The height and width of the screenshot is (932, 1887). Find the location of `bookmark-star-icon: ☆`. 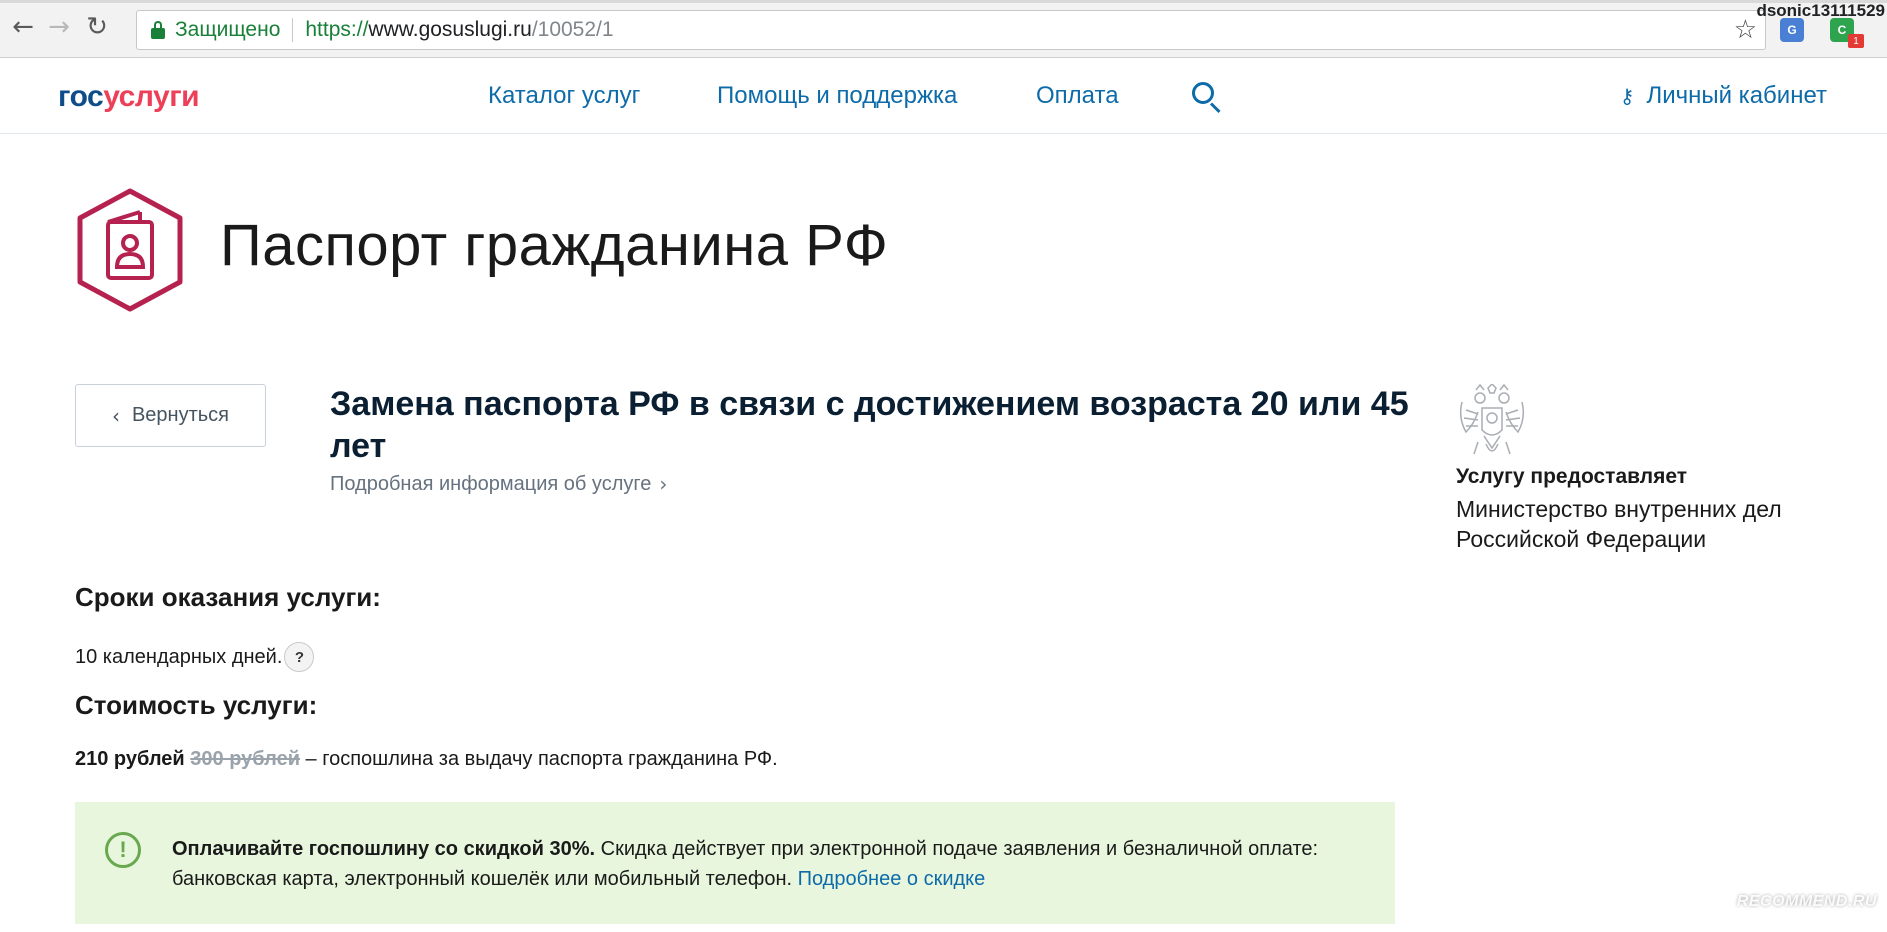

bookmark-star-icon: ☆ is located at coordinates (1745, 30).